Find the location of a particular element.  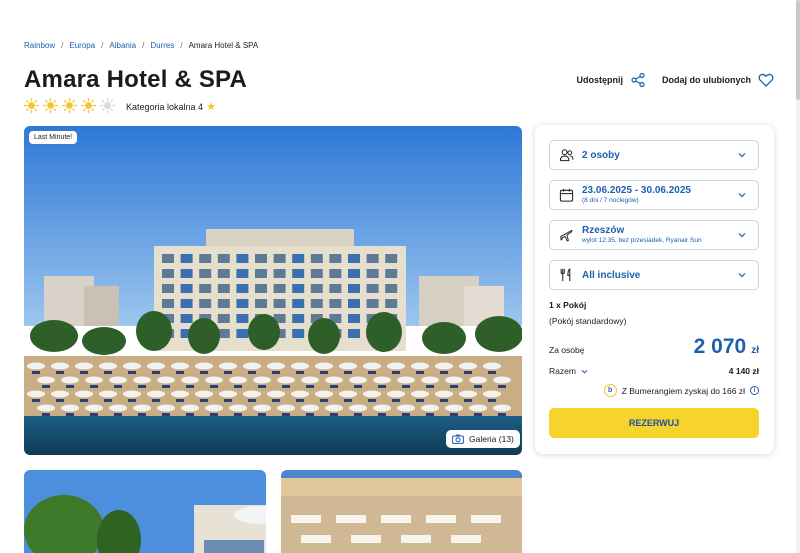

cutlery-icon is located at coordinates (565, 275).